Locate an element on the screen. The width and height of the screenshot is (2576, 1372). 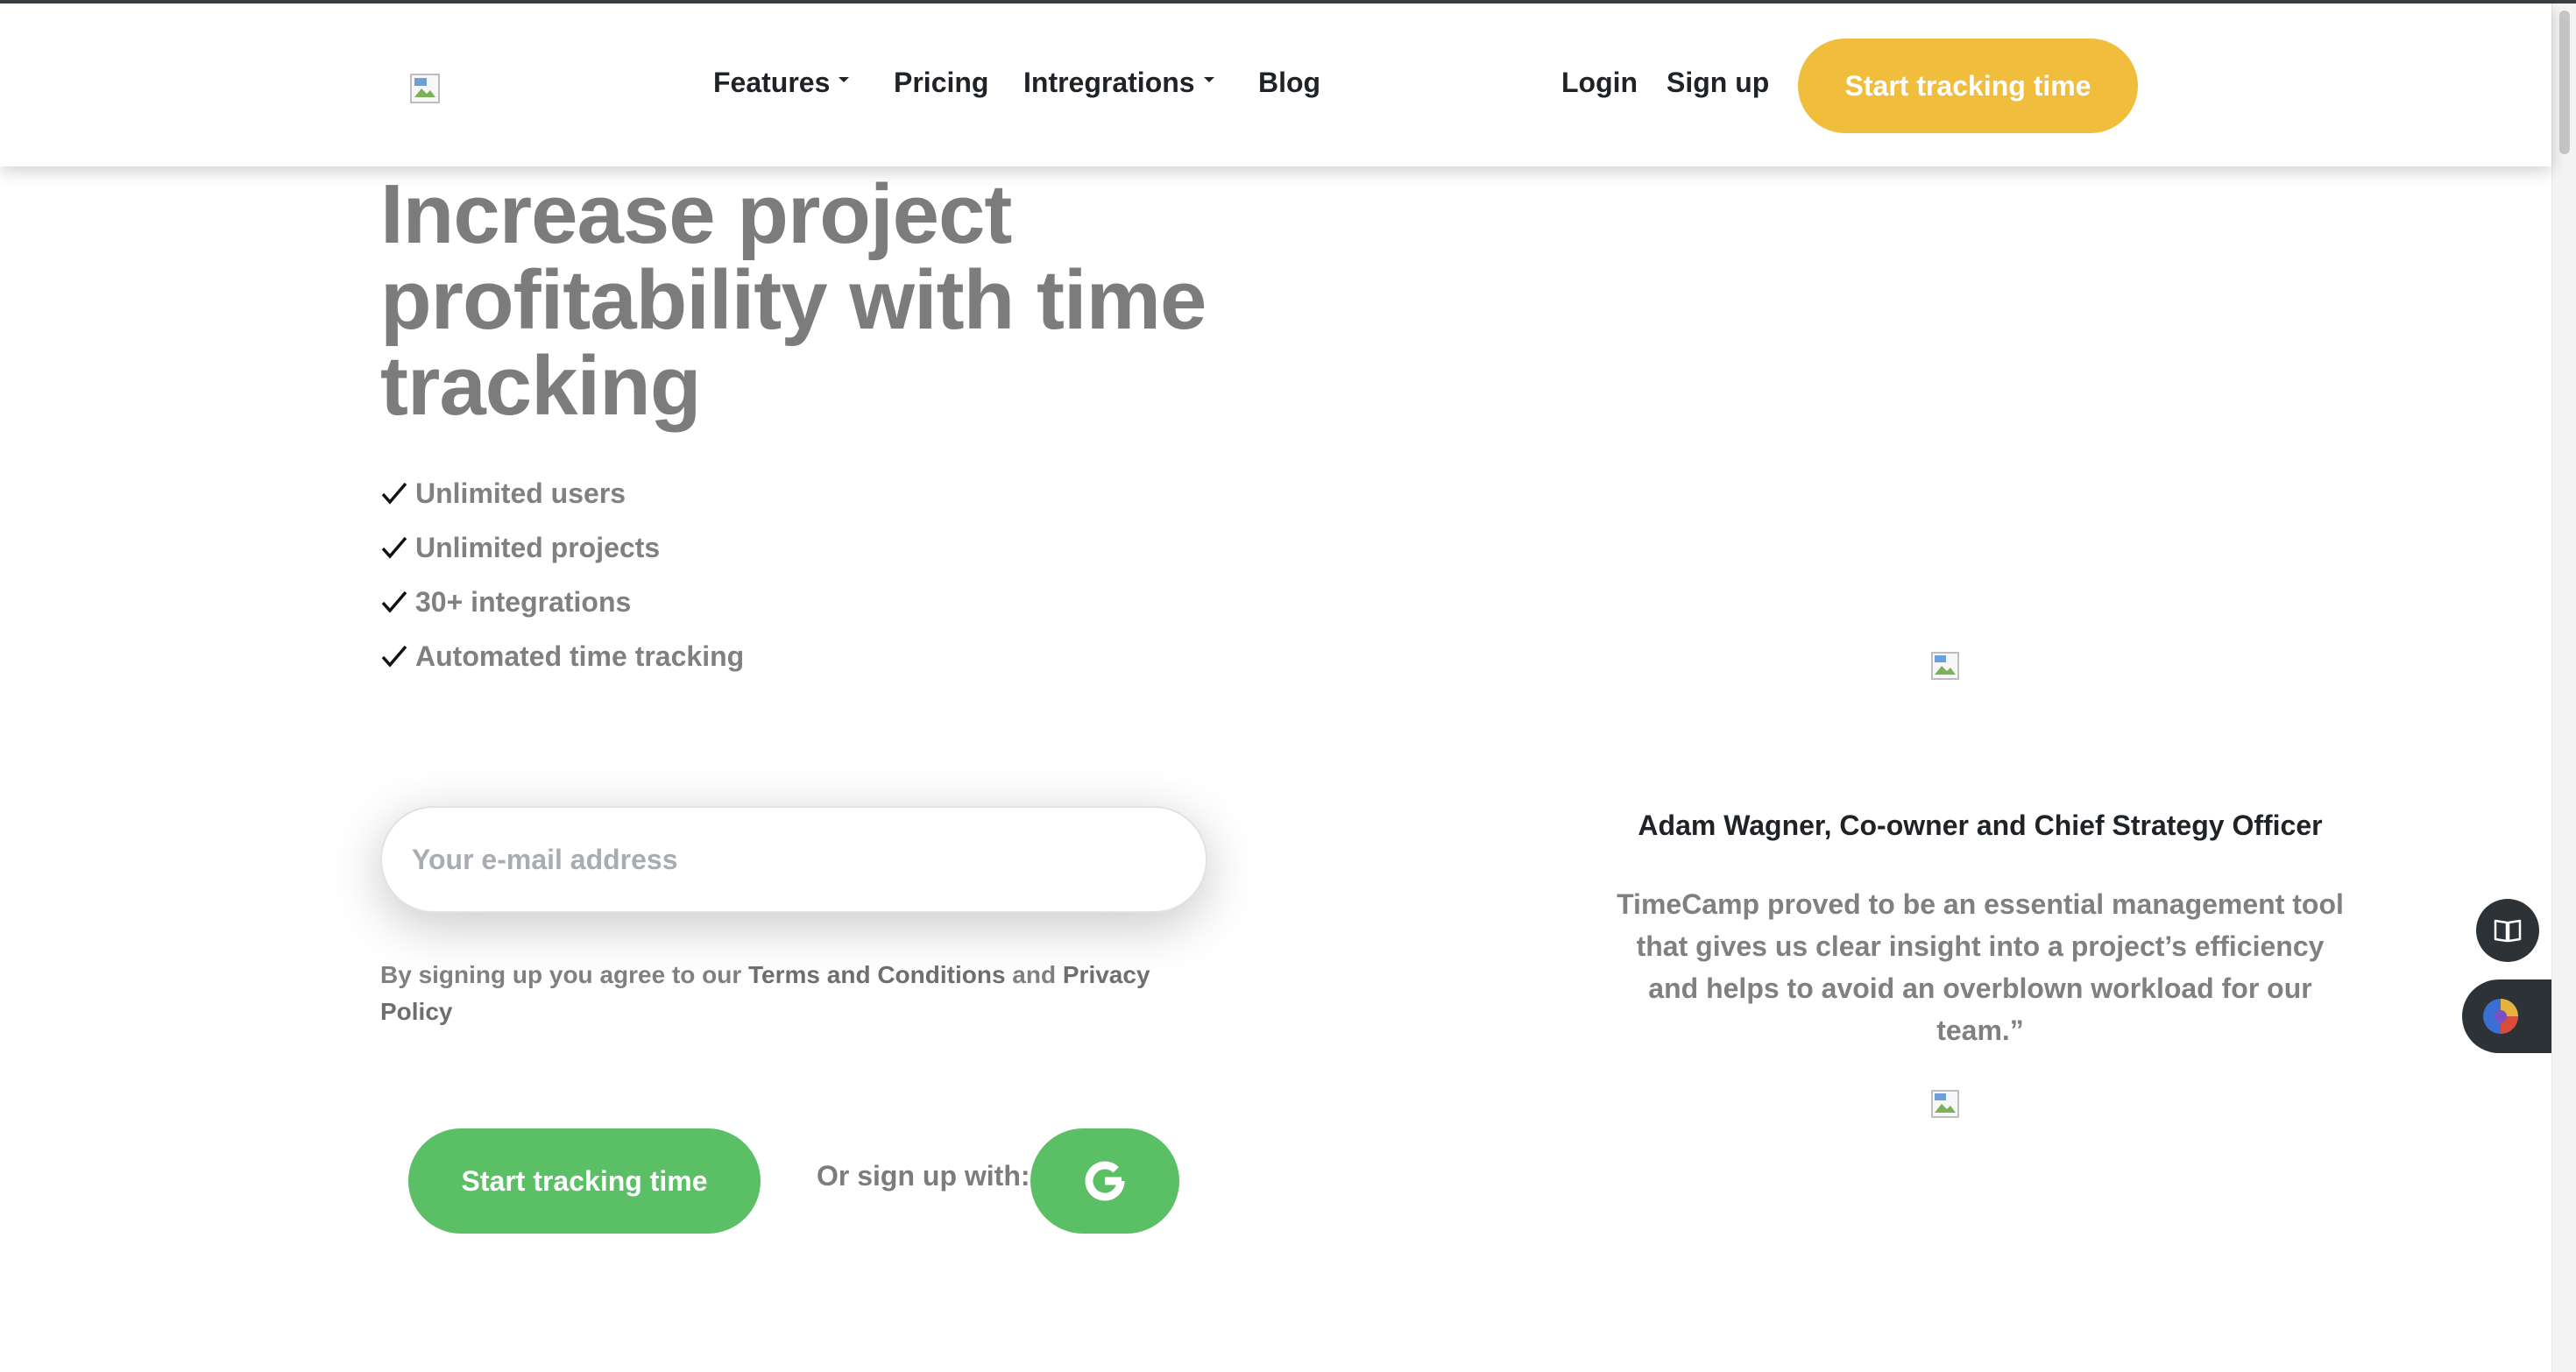
start-tracking-header-button: Start tracking time is located at coordinates (1968, 86).